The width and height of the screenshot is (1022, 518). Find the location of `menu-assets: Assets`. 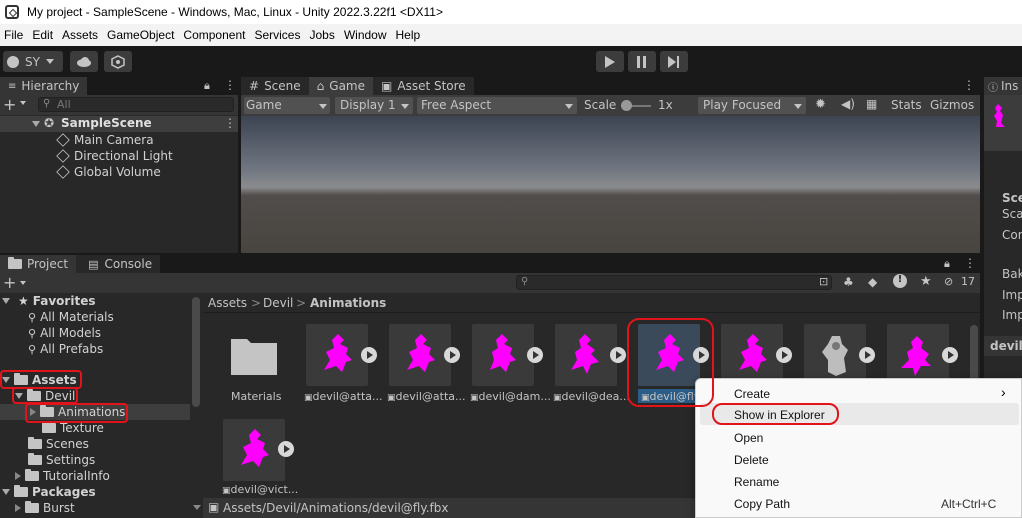

menu-assets: Assets is located at coordinates (80, 35).